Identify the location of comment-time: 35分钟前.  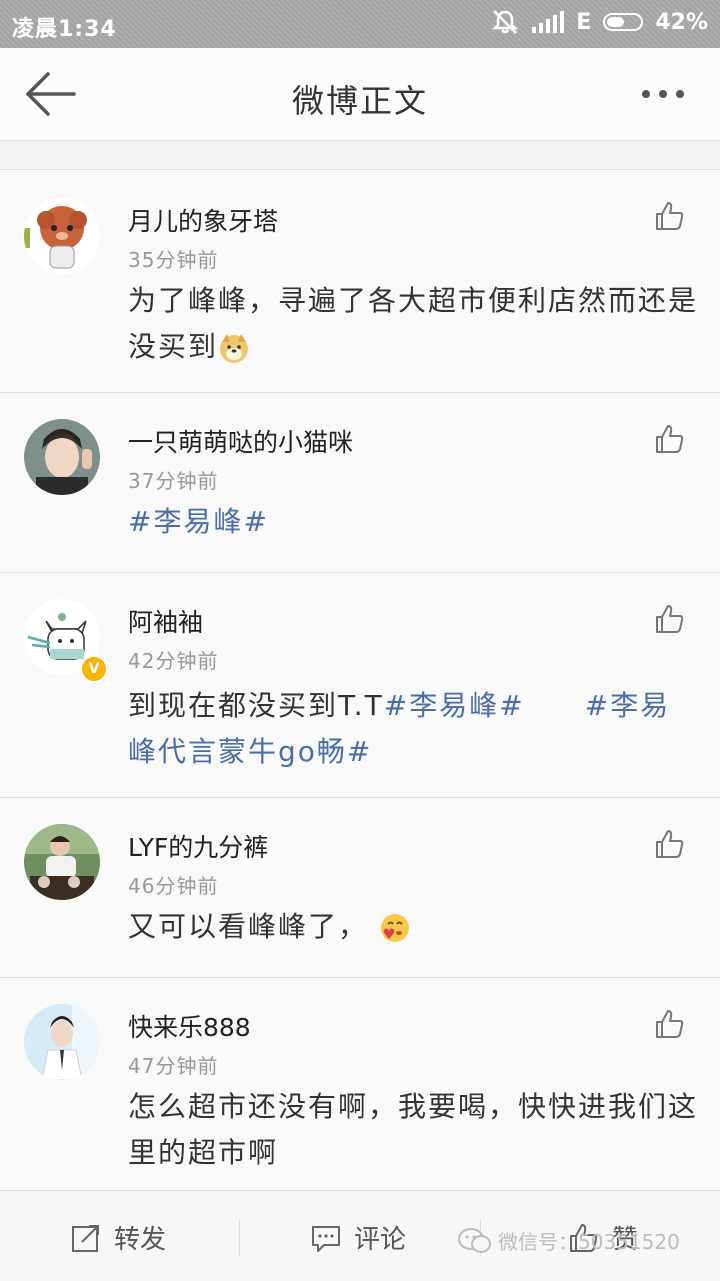
(173, 260).